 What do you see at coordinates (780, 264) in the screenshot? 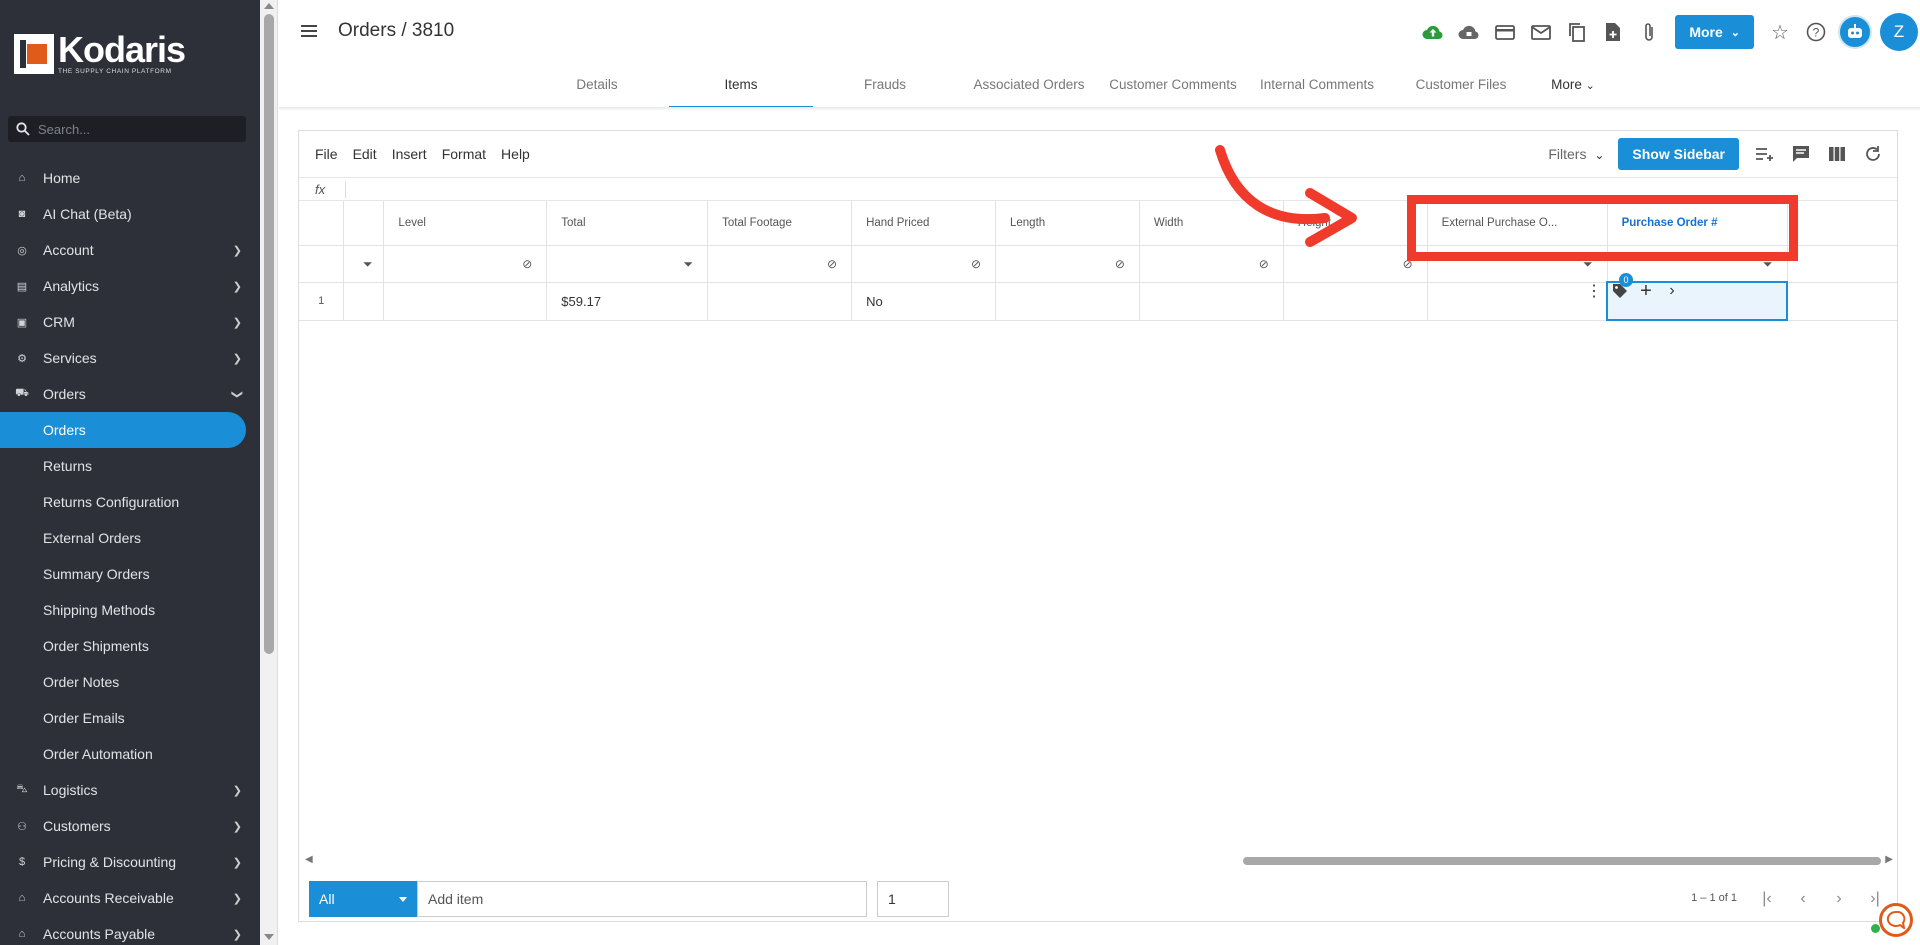
I see `filter-cell-total-footage: ⊘` at bounding box center [780, 264].